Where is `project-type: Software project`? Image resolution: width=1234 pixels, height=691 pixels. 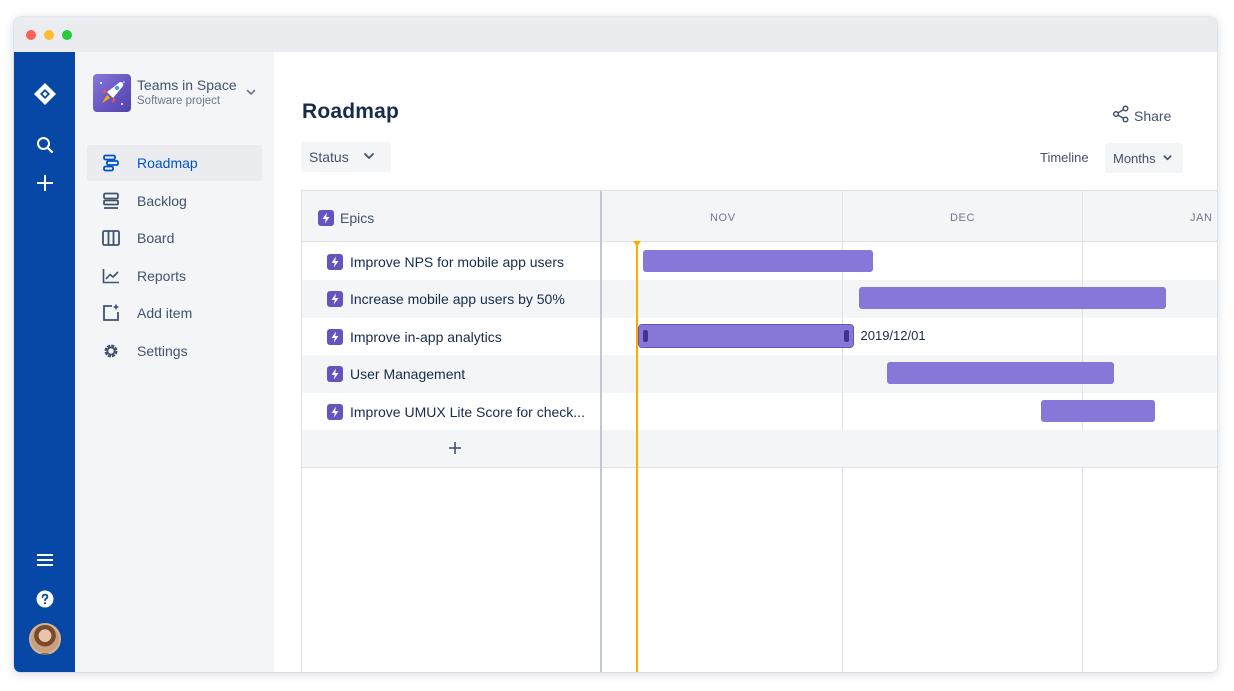 project-type: Software project is located at coordinates (179, 101).